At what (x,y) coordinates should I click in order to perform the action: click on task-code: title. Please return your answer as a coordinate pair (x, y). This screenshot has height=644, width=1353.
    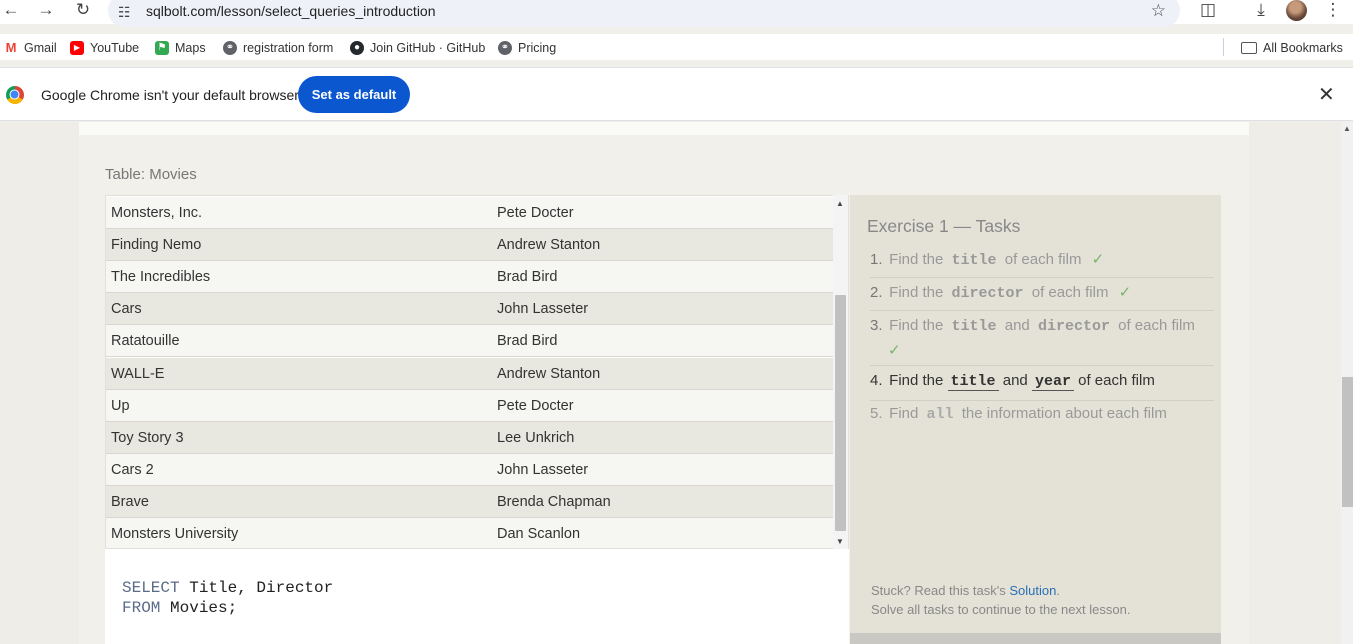
    Looking at the image, I should click on (973, 382).